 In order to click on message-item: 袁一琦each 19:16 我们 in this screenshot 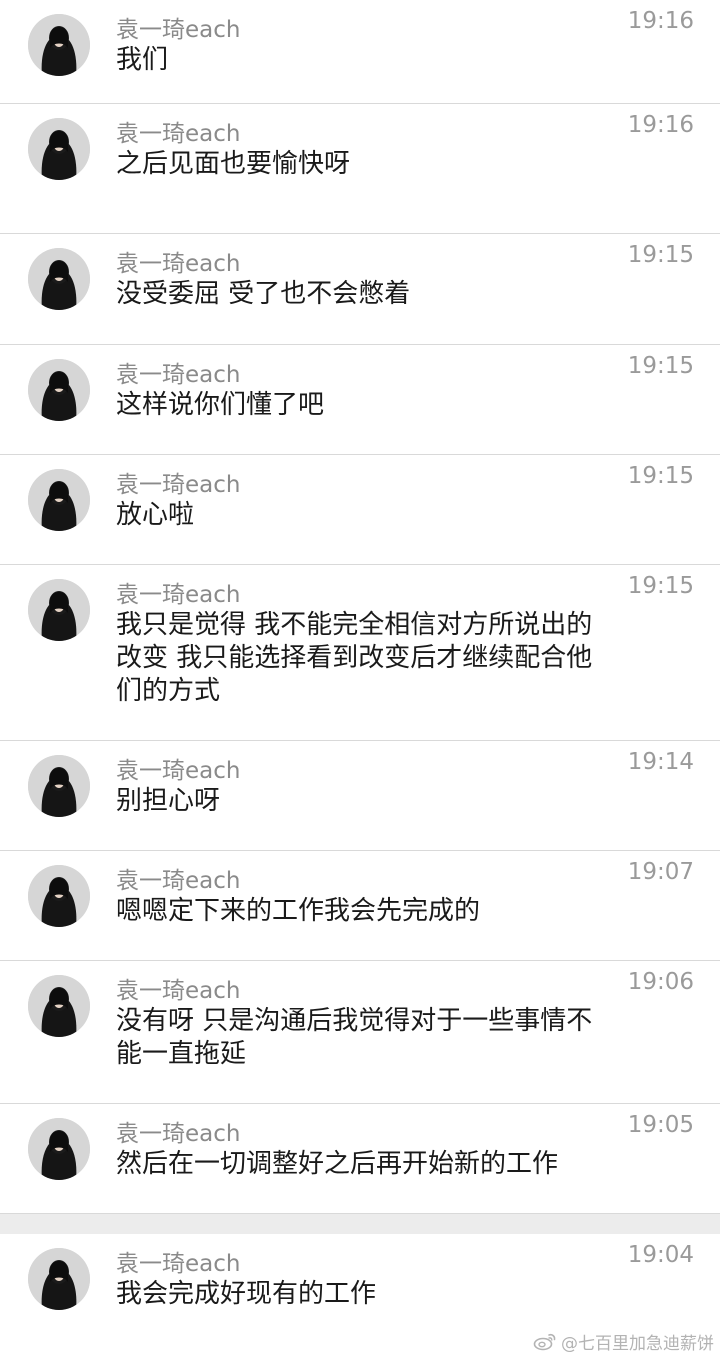, I will do `click(360, 52)`.